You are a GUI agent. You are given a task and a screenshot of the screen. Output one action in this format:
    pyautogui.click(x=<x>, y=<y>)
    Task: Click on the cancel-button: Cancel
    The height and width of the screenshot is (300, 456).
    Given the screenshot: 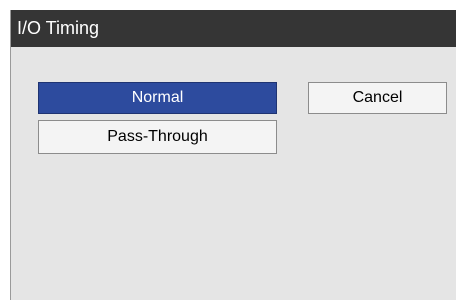 What is the action you would take?
    pyautogui.click(x=377, y=98)
    